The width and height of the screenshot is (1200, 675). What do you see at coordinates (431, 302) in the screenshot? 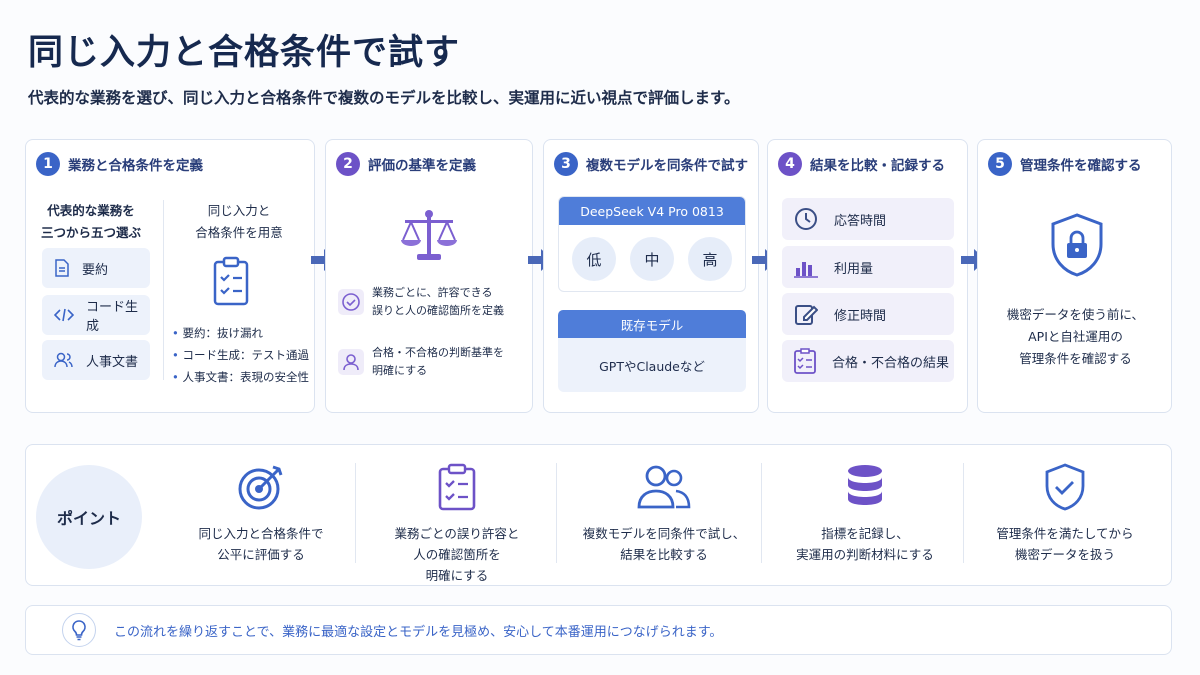
I see `criteria-row-errors: 業務ごとに、許容できる 誤りと人の確認箇所を定義` at bounding box center [431, 302].